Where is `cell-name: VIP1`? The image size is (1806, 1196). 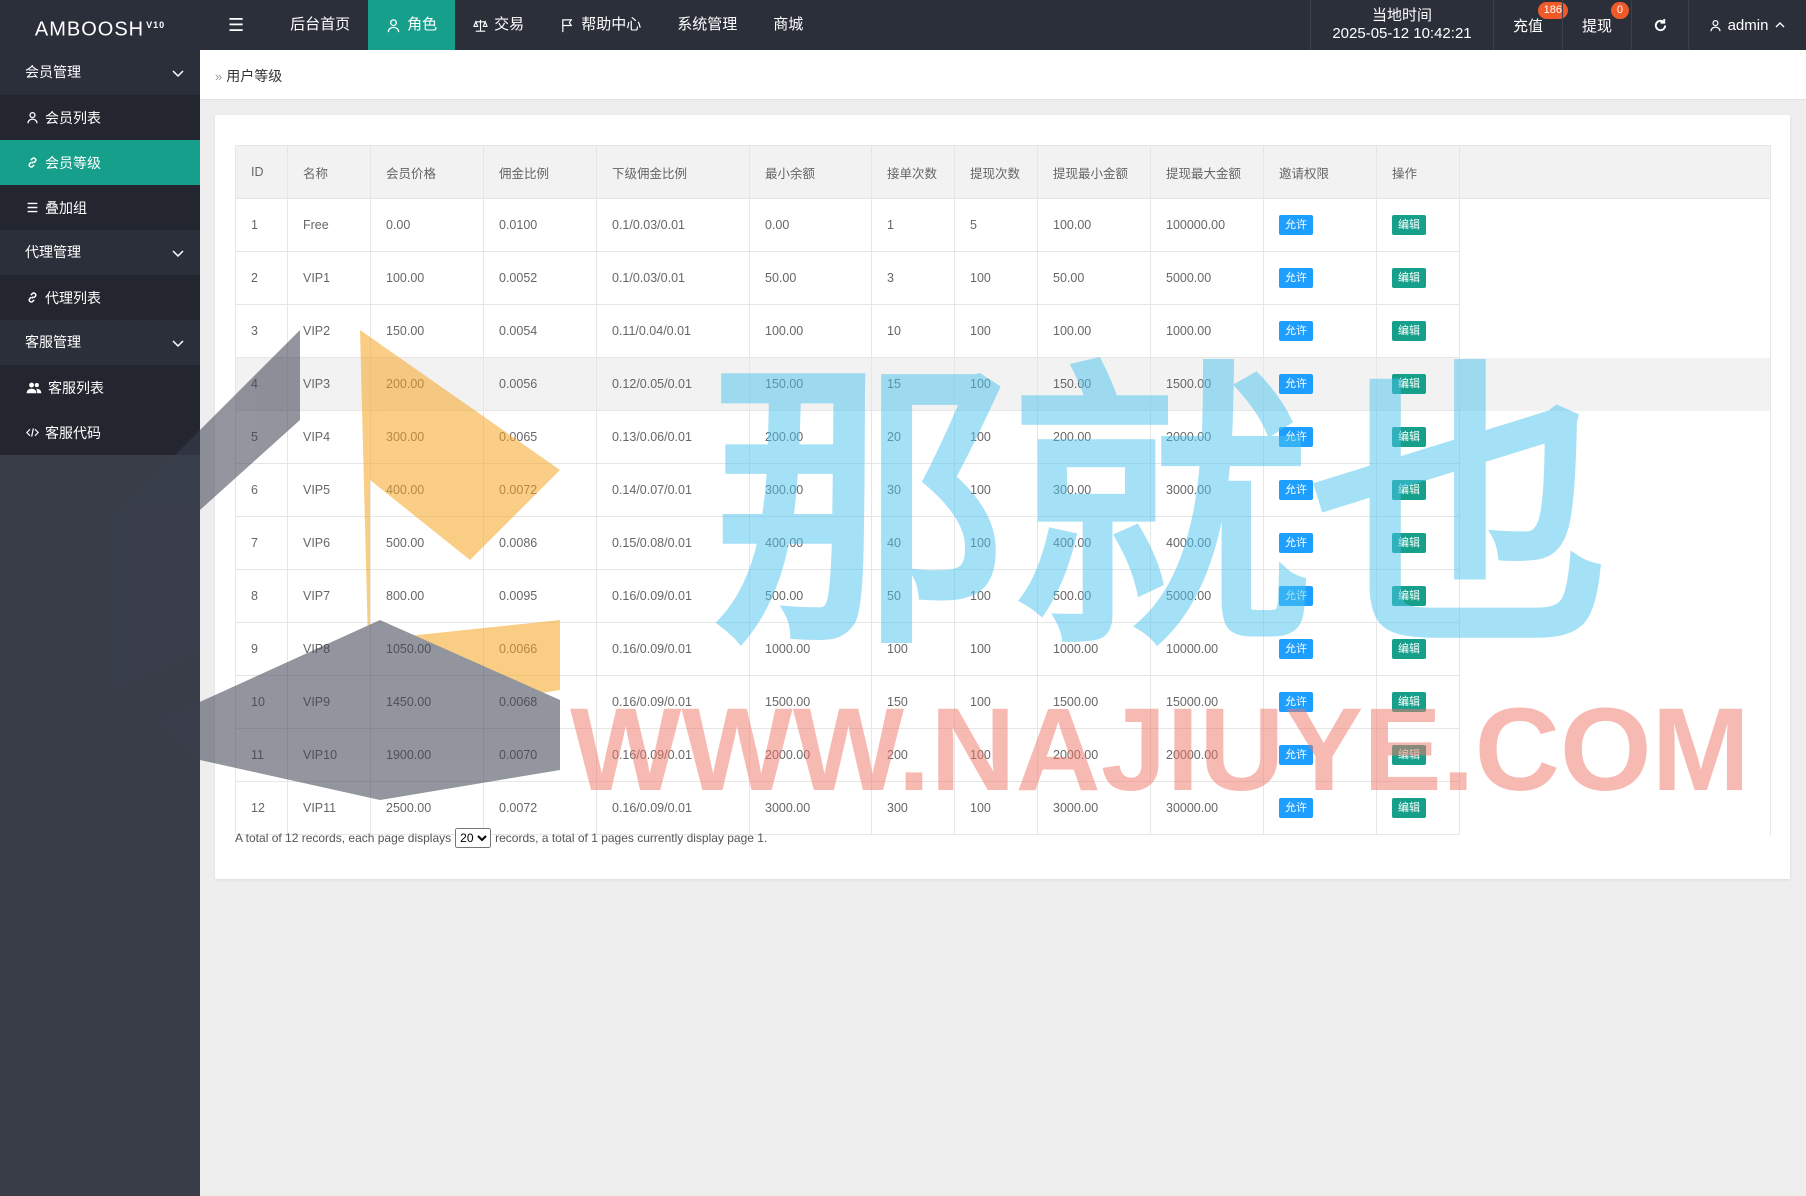
cell-name: VIP1 is located at coordinates (329, 278).